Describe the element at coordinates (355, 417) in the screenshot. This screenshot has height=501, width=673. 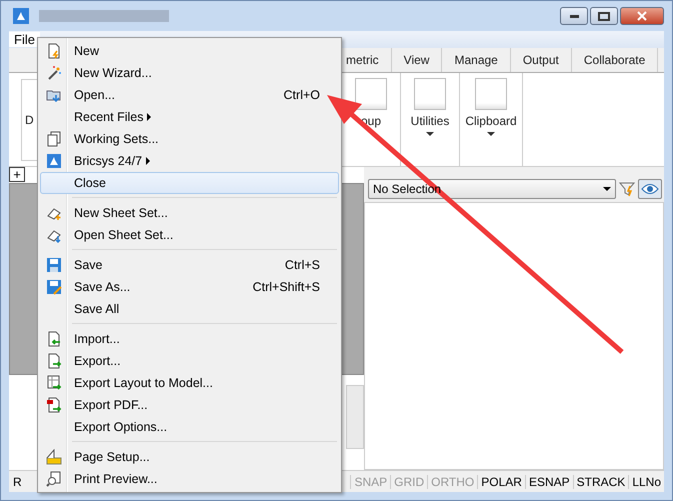
I see `scrollbar` at that location.